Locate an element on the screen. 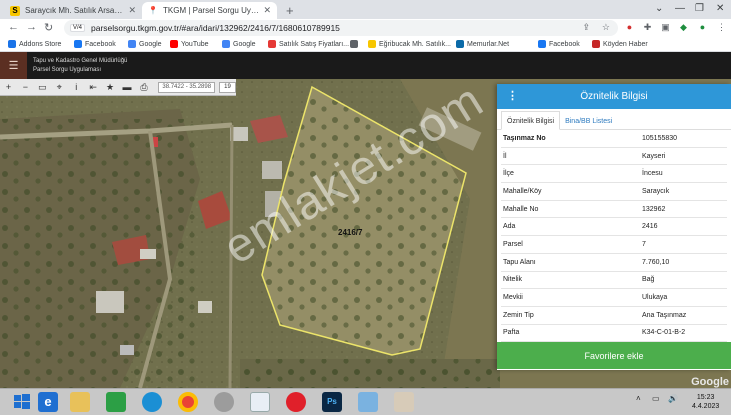  clock-date: 4.4.2023 is located at coordinates (706, 406).